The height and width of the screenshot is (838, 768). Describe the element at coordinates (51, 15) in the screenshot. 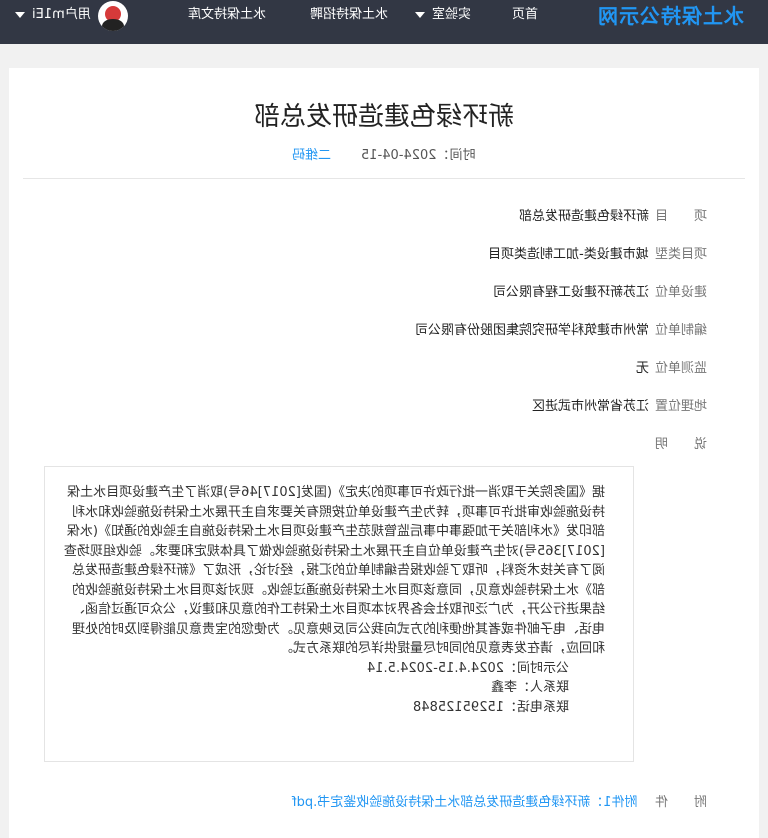

I see `user-menu: 用户m1Ei` at that location.